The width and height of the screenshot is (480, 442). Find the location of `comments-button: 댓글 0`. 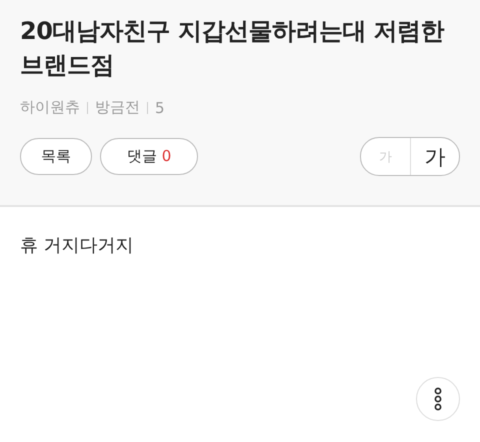

comments-button: 댓글 0 is located at coordinates (149, 156).